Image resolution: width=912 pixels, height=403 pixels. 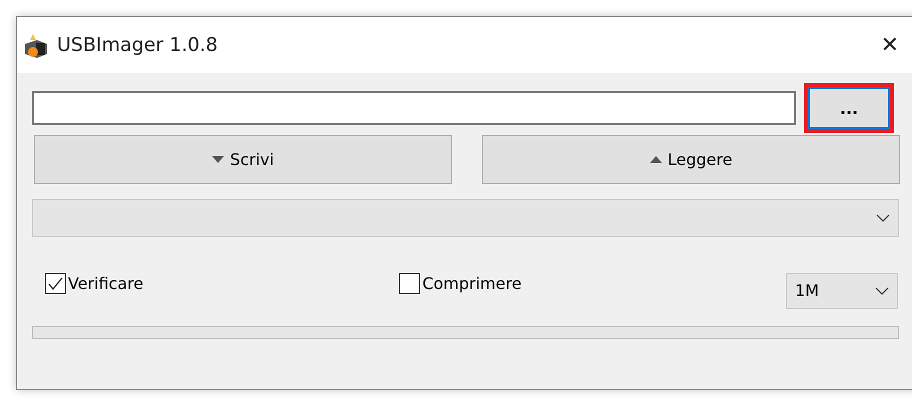 I want to click on option-checkbox: Verificare, so click(x=94, y=283).